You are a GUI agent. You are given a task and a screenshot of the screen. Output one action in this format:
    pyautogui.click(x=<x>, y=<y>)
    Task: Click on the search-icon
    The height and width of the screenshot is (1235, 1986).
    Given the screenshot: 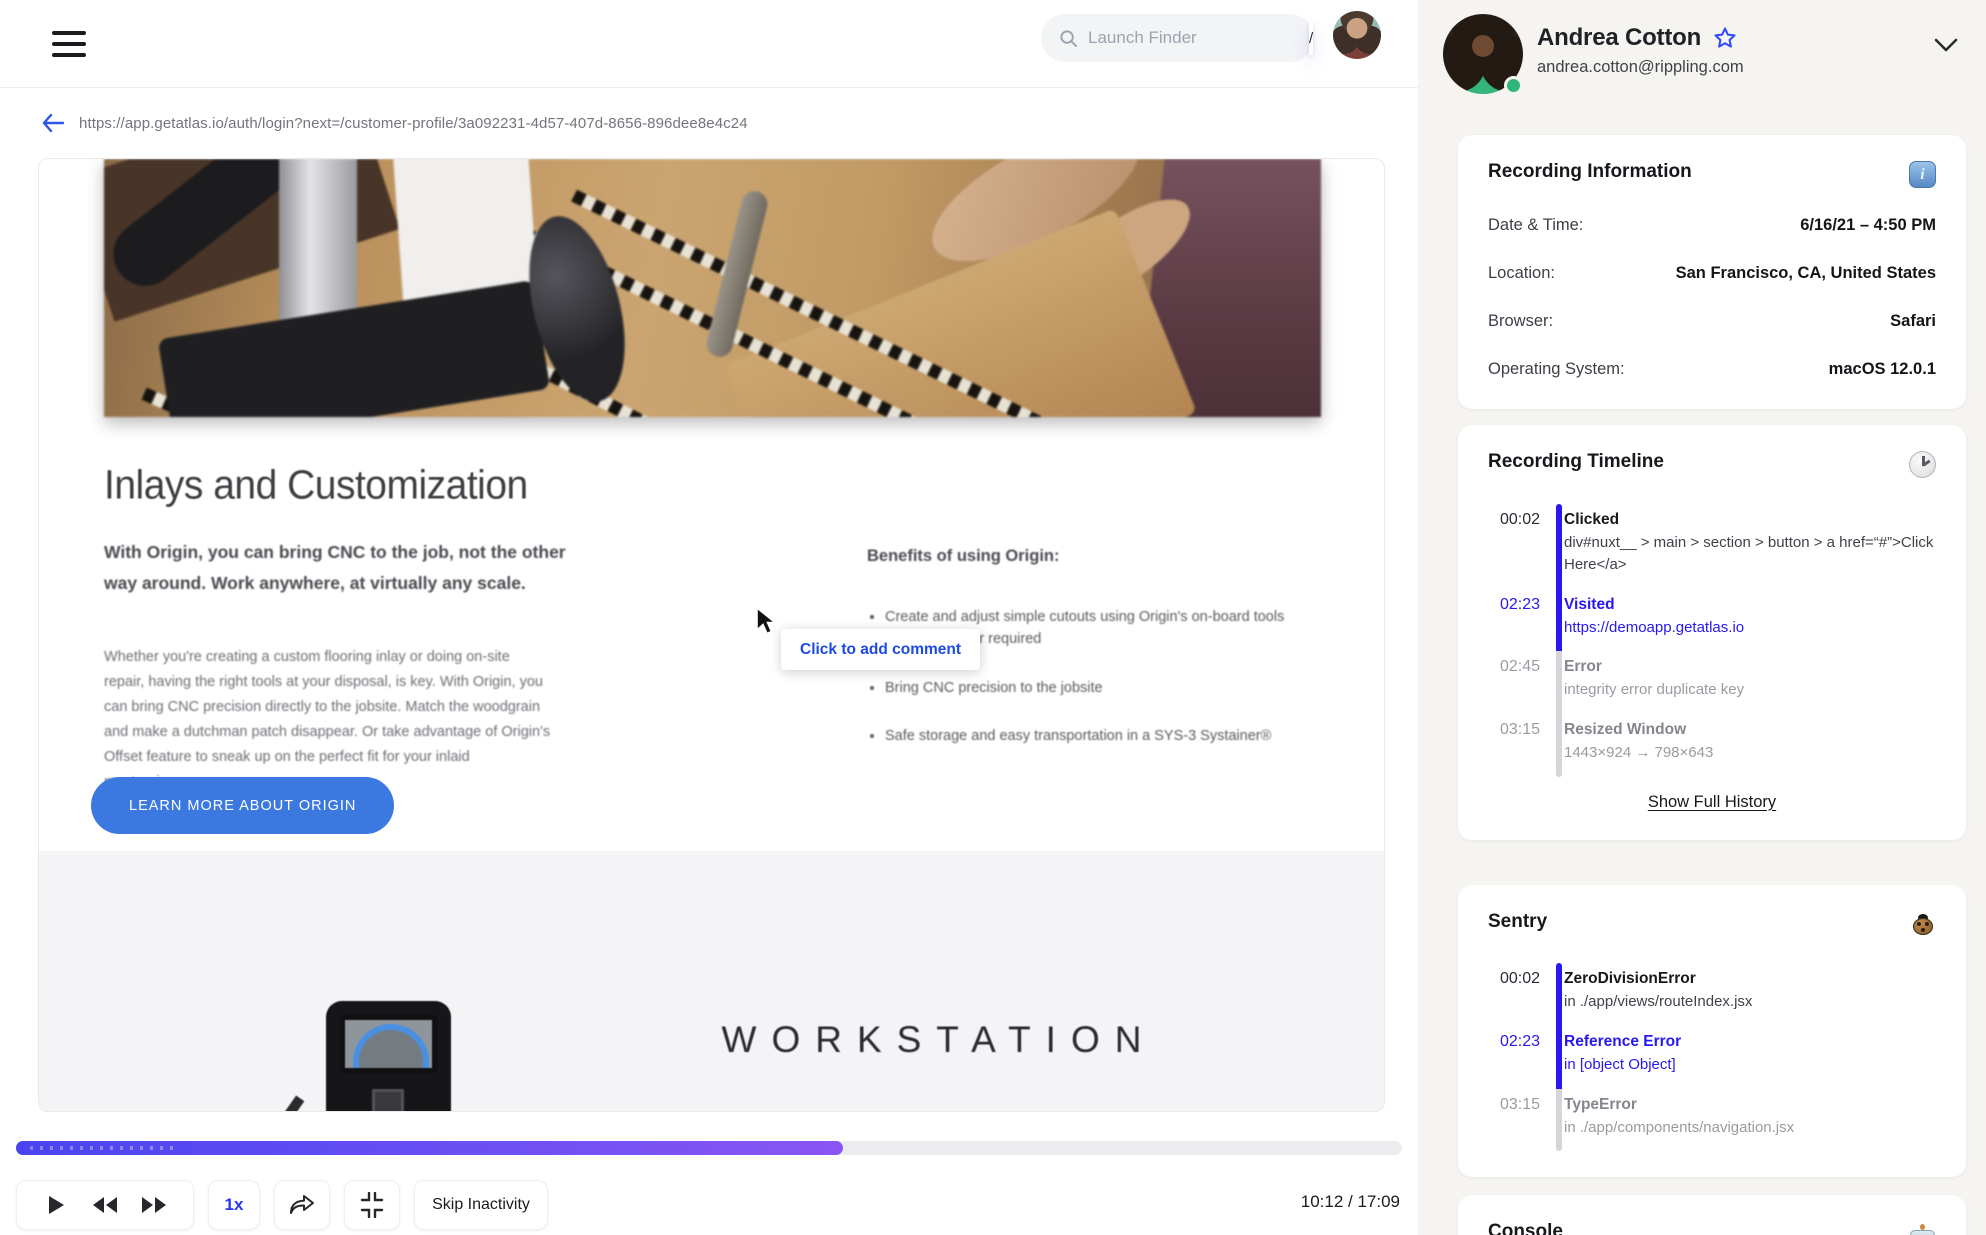 What is the action you would take?
    pyautogui.click(x=1069, y=38)
    